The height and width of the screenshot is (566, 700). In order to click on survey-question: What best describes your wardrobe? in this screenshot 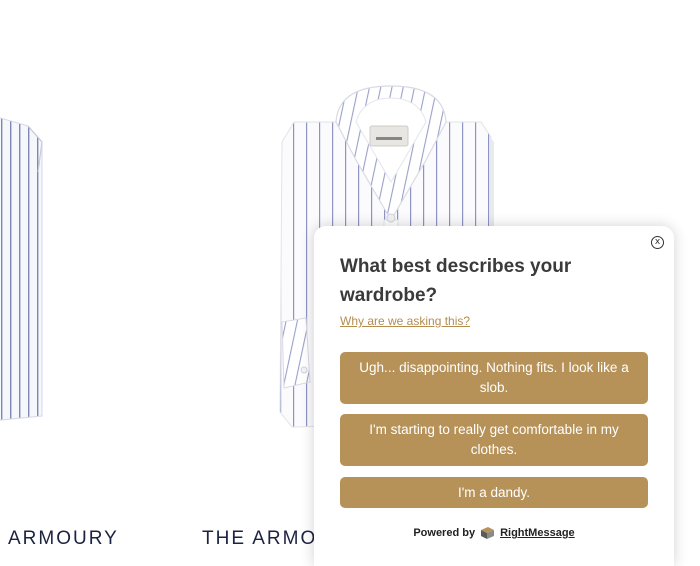, I will do `click(456, 281)`.